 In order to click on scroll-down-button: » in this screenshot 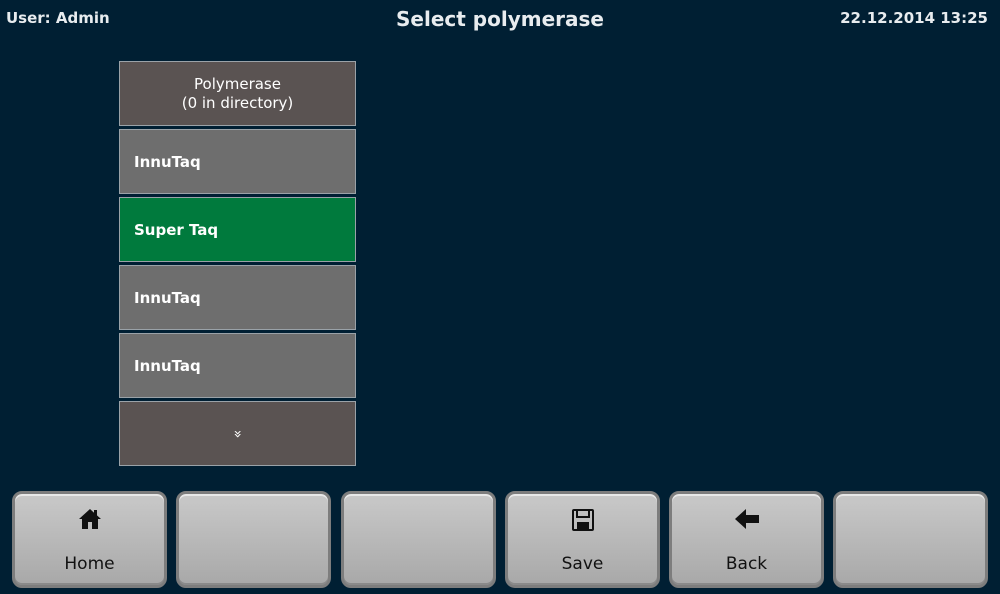, I will do `click(237, 433)`.